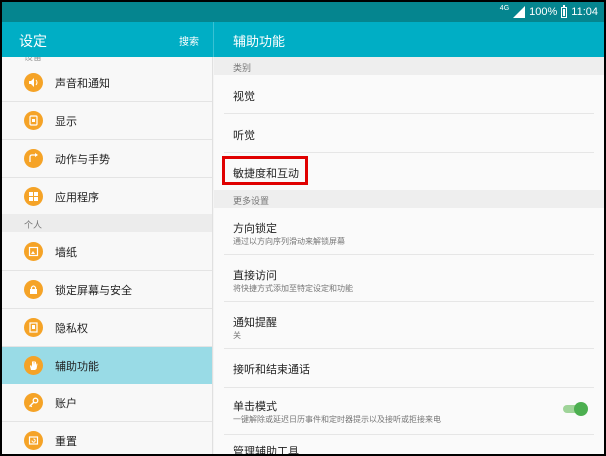  Describe the element at coordinates (33, 226) in the screenshot. I see `section-header-label: 个人` at that location.